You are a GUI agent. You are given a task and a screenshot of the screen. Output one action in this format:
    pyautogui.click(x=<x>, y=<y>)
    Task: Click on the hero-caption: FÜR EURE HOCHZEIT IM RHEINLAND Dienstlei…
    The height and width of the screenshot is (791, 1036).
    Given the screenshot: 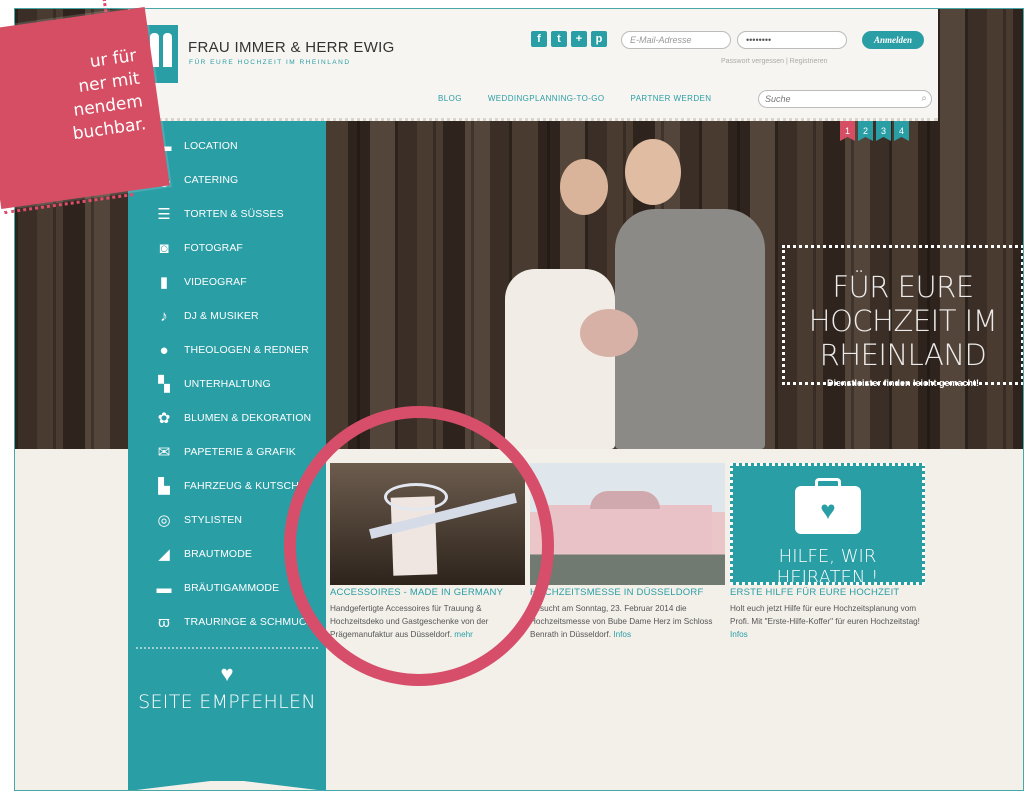 What is the action you would take?
    pyautogui.click(x=902, y=316)
    